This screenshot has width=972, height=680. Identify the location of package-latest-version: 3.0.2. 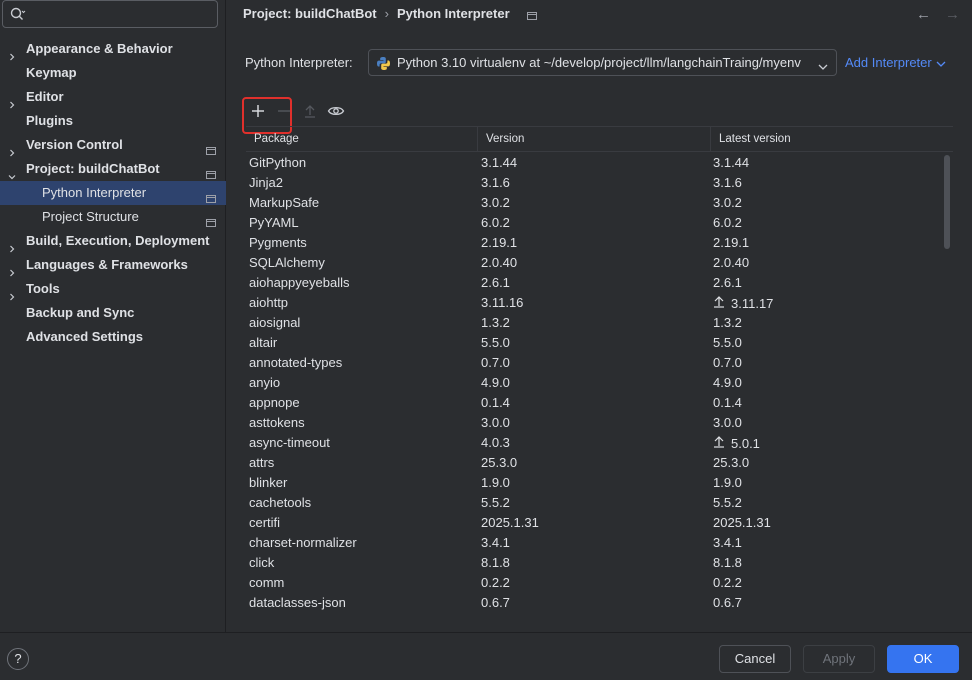
(727, 202).